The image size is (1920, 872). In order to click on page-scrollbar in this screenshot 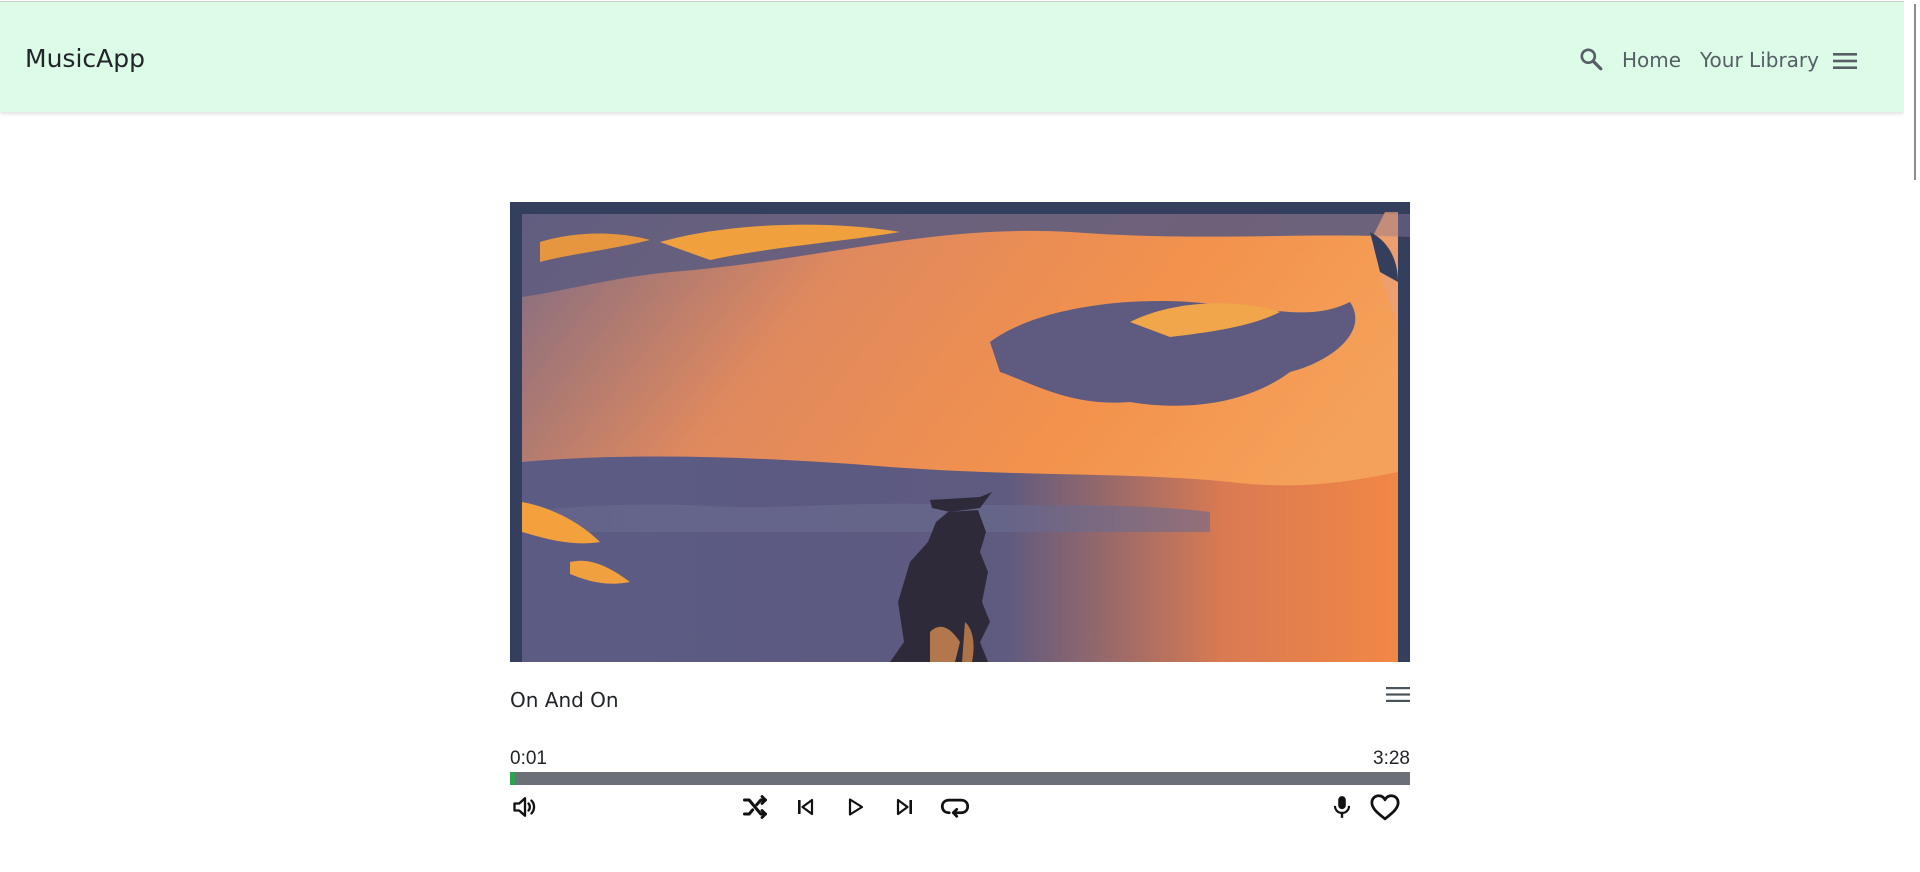, I will do `click(1912, 436)`.